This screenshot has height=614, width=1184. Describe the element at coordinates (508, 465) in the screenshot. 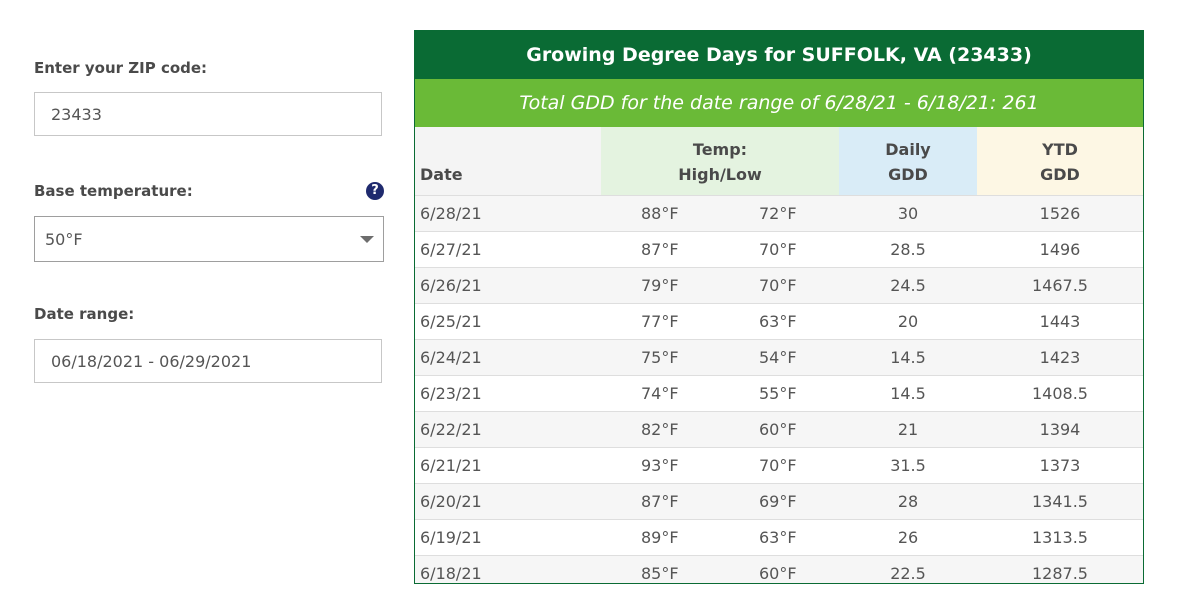

I see `cell-date: 6/21/21` at that location.